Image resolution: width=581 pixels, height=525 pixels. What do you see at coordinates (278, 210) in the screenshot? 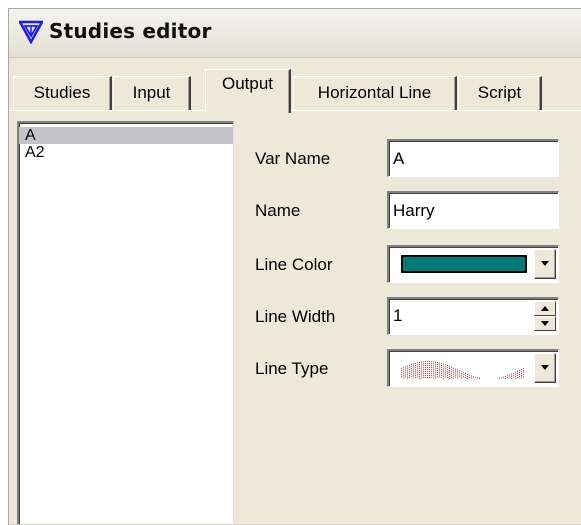
I see `name-label: Name` at bounding box center [278, 210].